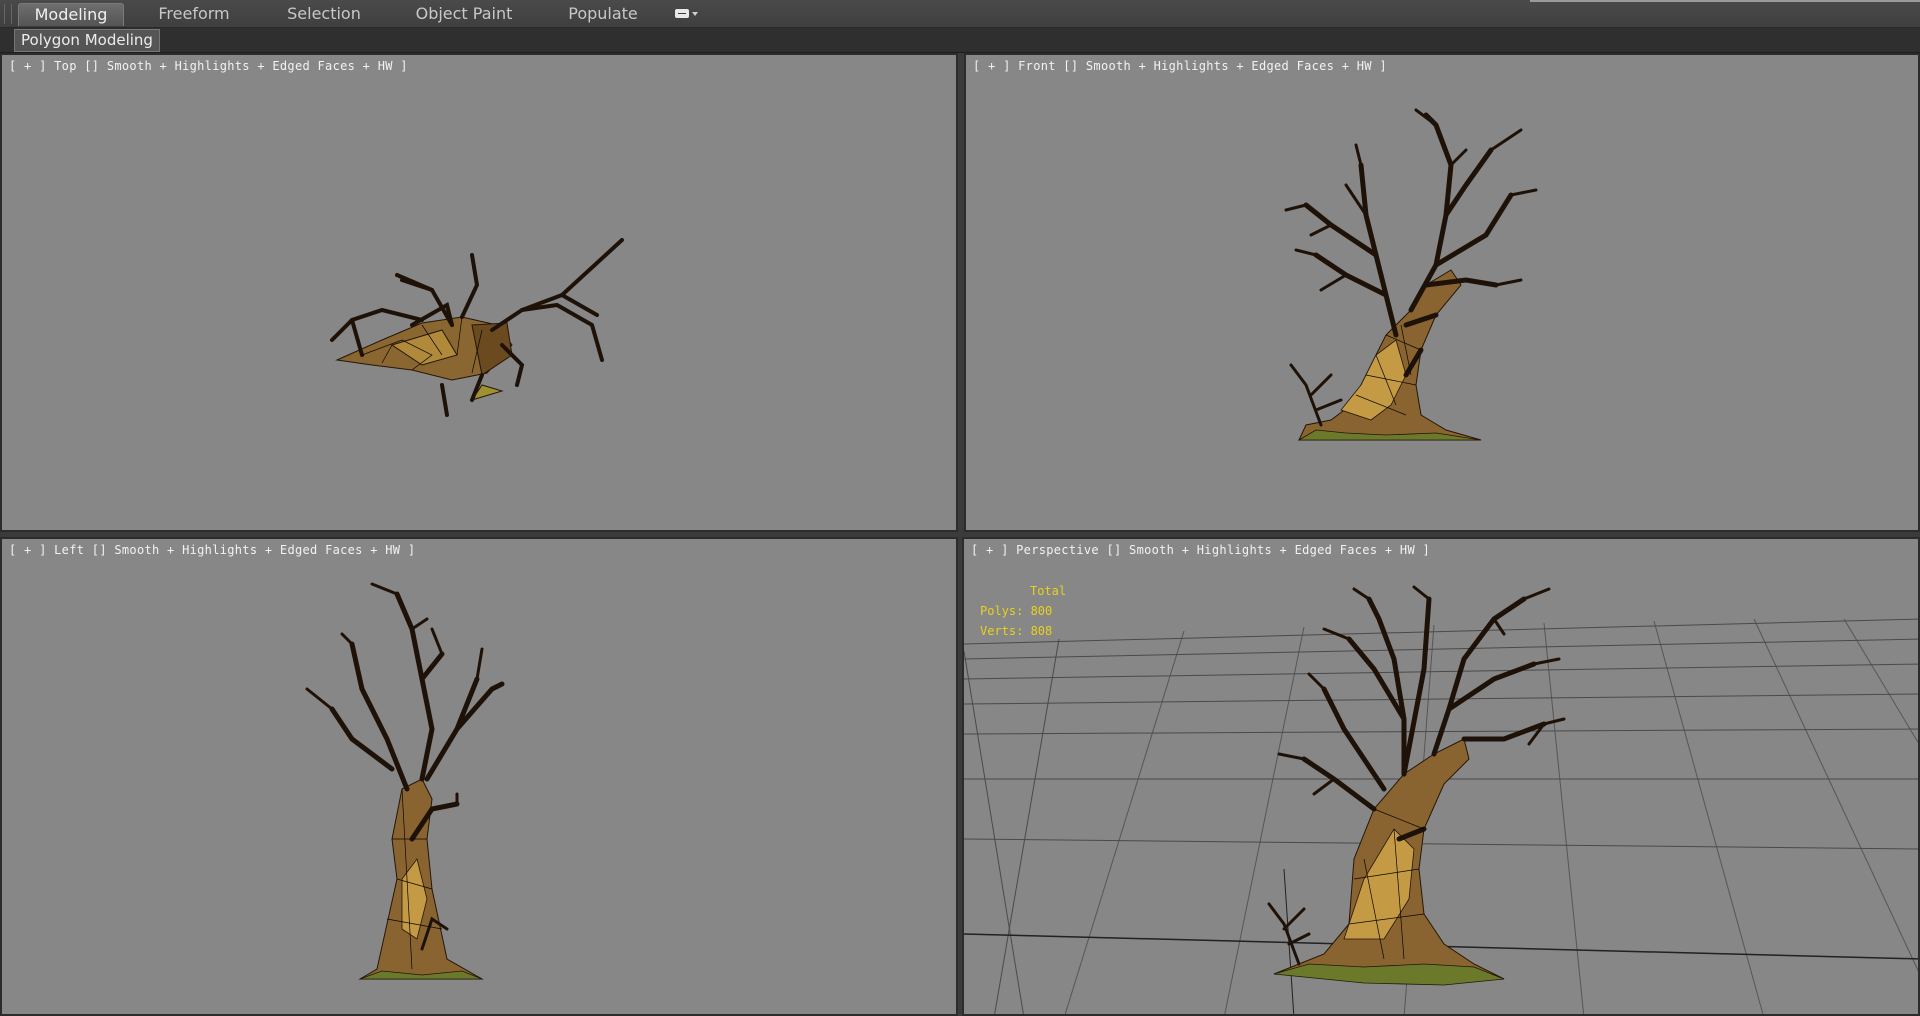 Image resolution: width=1920 pixels, height=1016 pixels. Describe the element at coordinates (464, 14) in the screenshot. I see `tab-object-paint: Object Paint` at that location.